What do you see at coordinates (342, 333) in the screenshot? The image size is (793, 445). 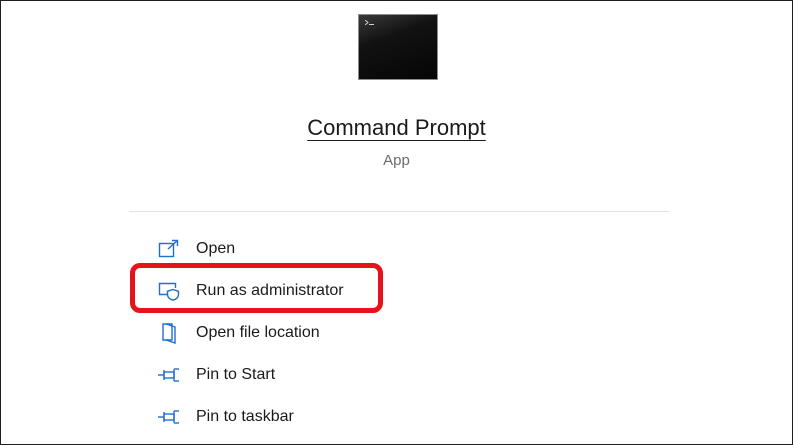 I see `menu-item-open-file-location: Open file location` at bounding box center [342, 333].